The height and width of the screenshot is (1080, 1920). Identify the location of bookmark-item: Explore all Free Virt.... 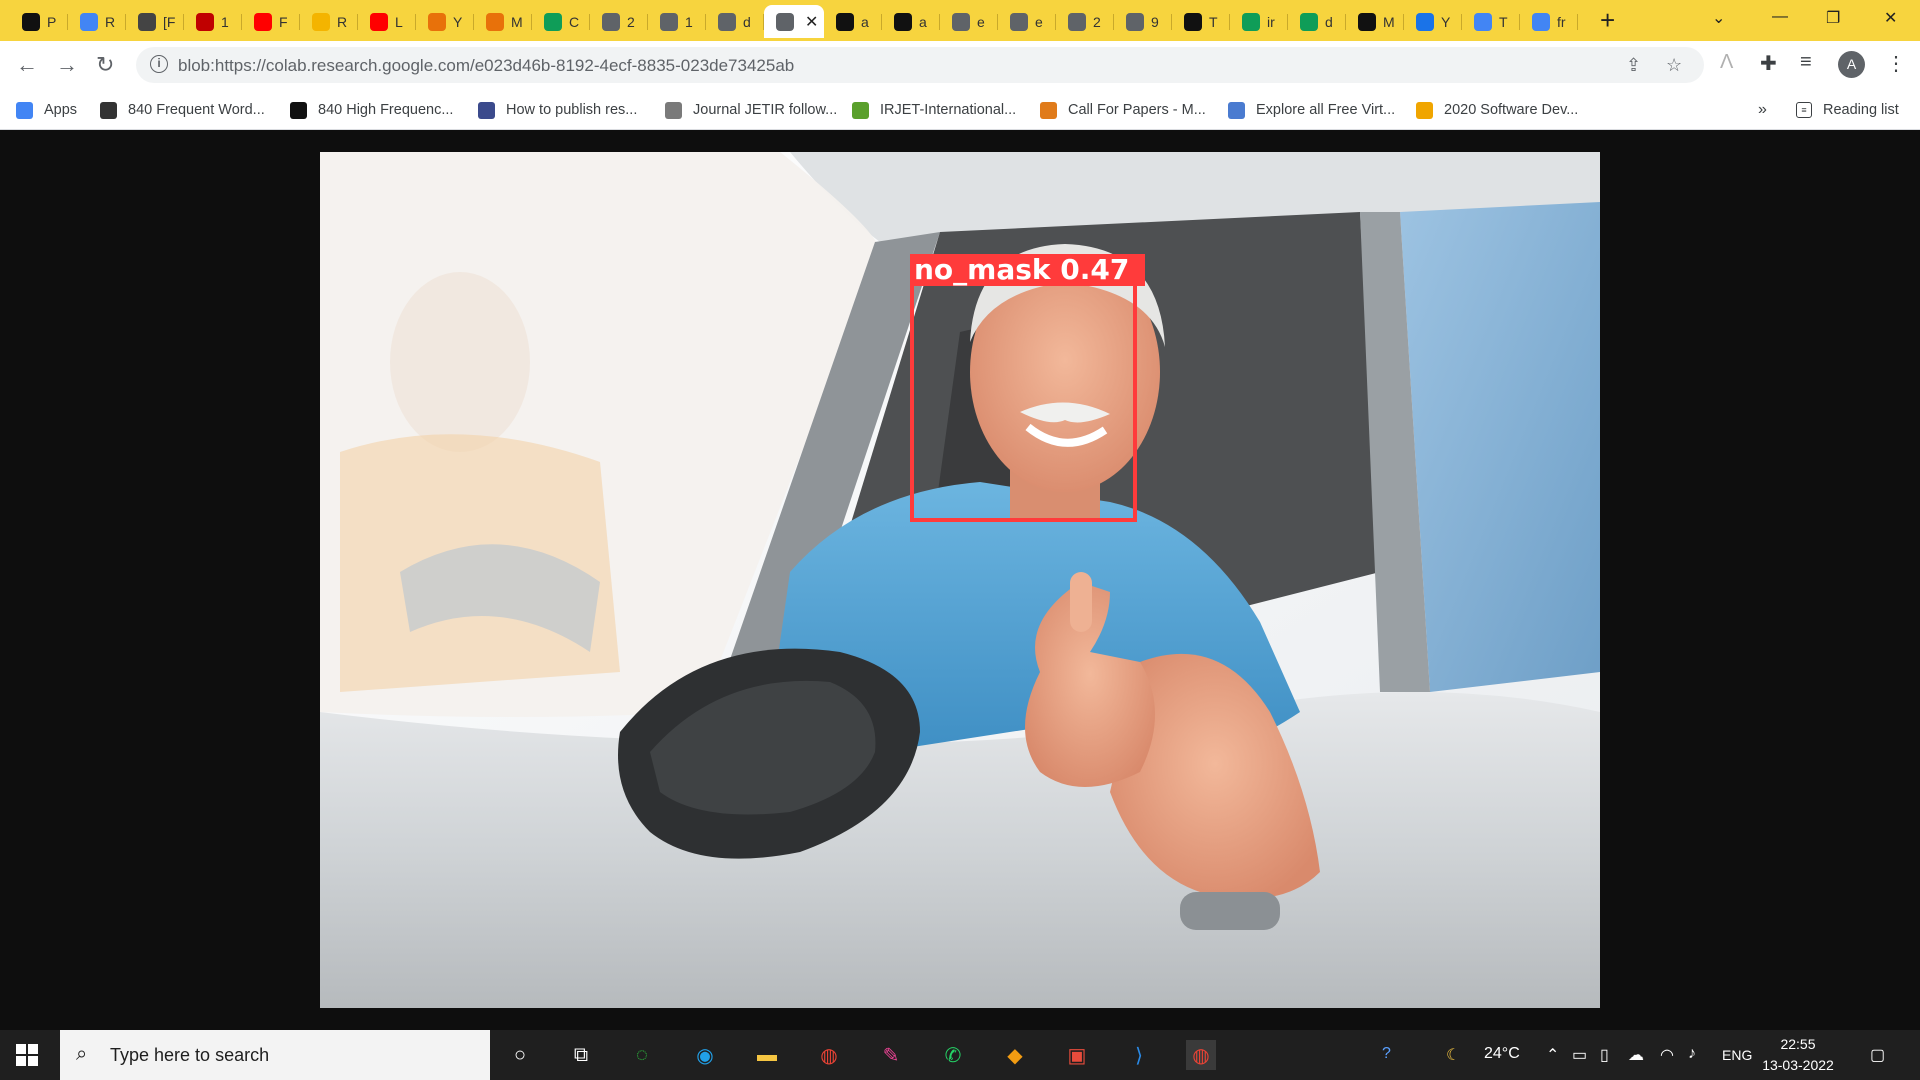
(1311, 110).